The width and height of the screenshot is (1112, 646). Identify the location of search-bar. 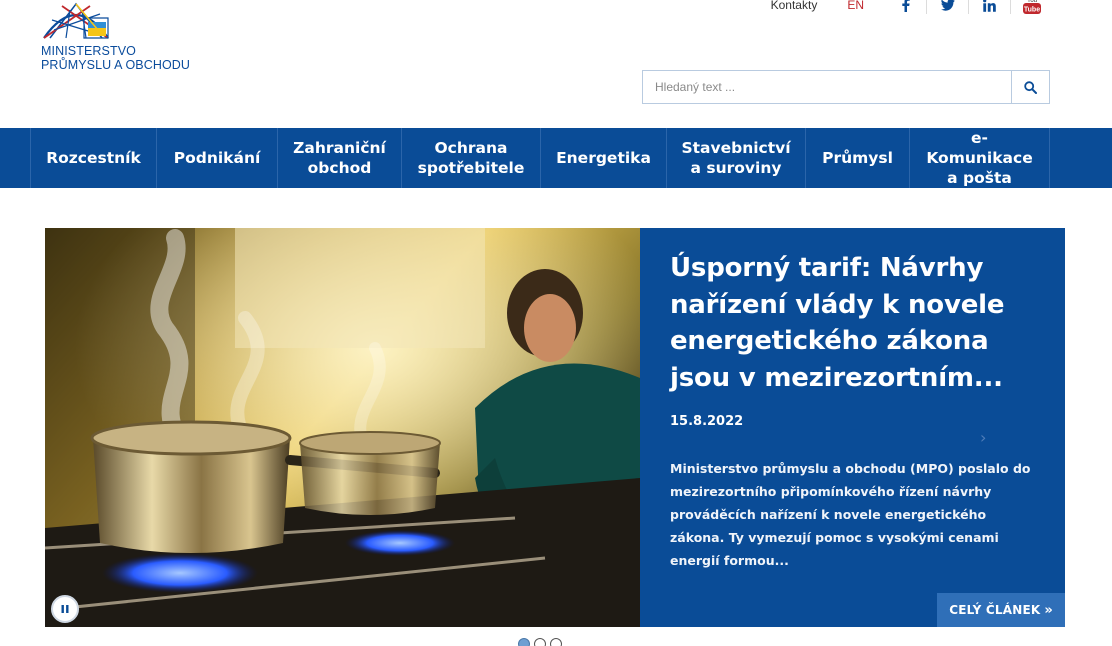
(846, 87).